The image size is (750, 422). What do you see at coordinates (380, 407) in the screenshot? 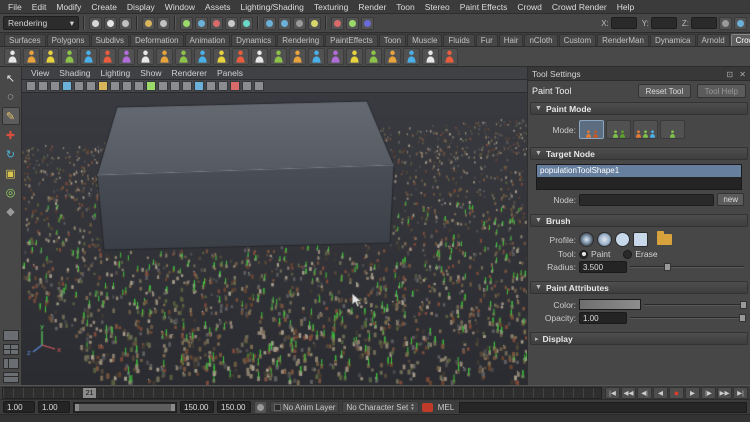
I see `character-set-selector: No Character Set ▲ ▼` at bounding box center [380, 407].